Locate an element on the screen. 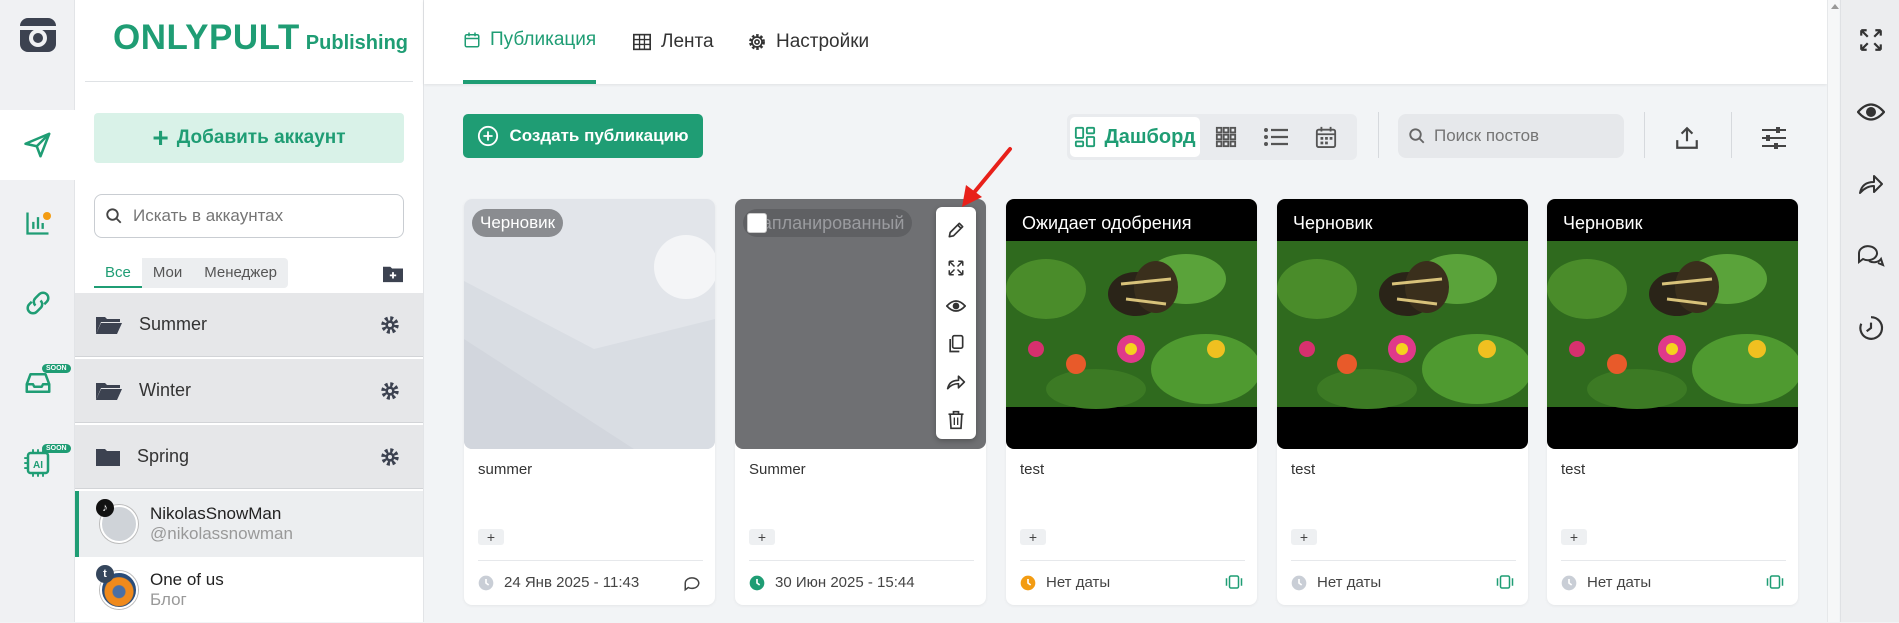 This screenshot has height=623, width=1899. view-dashboard-label: Дашборд is located at coordinates (1150, 136).